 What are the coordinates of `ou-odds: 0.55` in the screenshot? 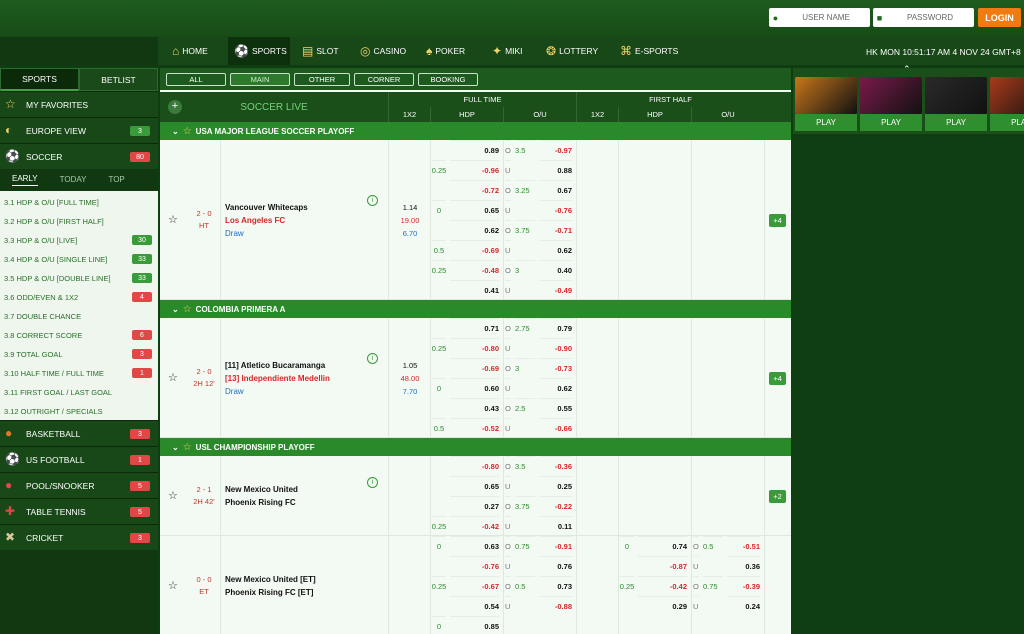 It's located at (555, 408).